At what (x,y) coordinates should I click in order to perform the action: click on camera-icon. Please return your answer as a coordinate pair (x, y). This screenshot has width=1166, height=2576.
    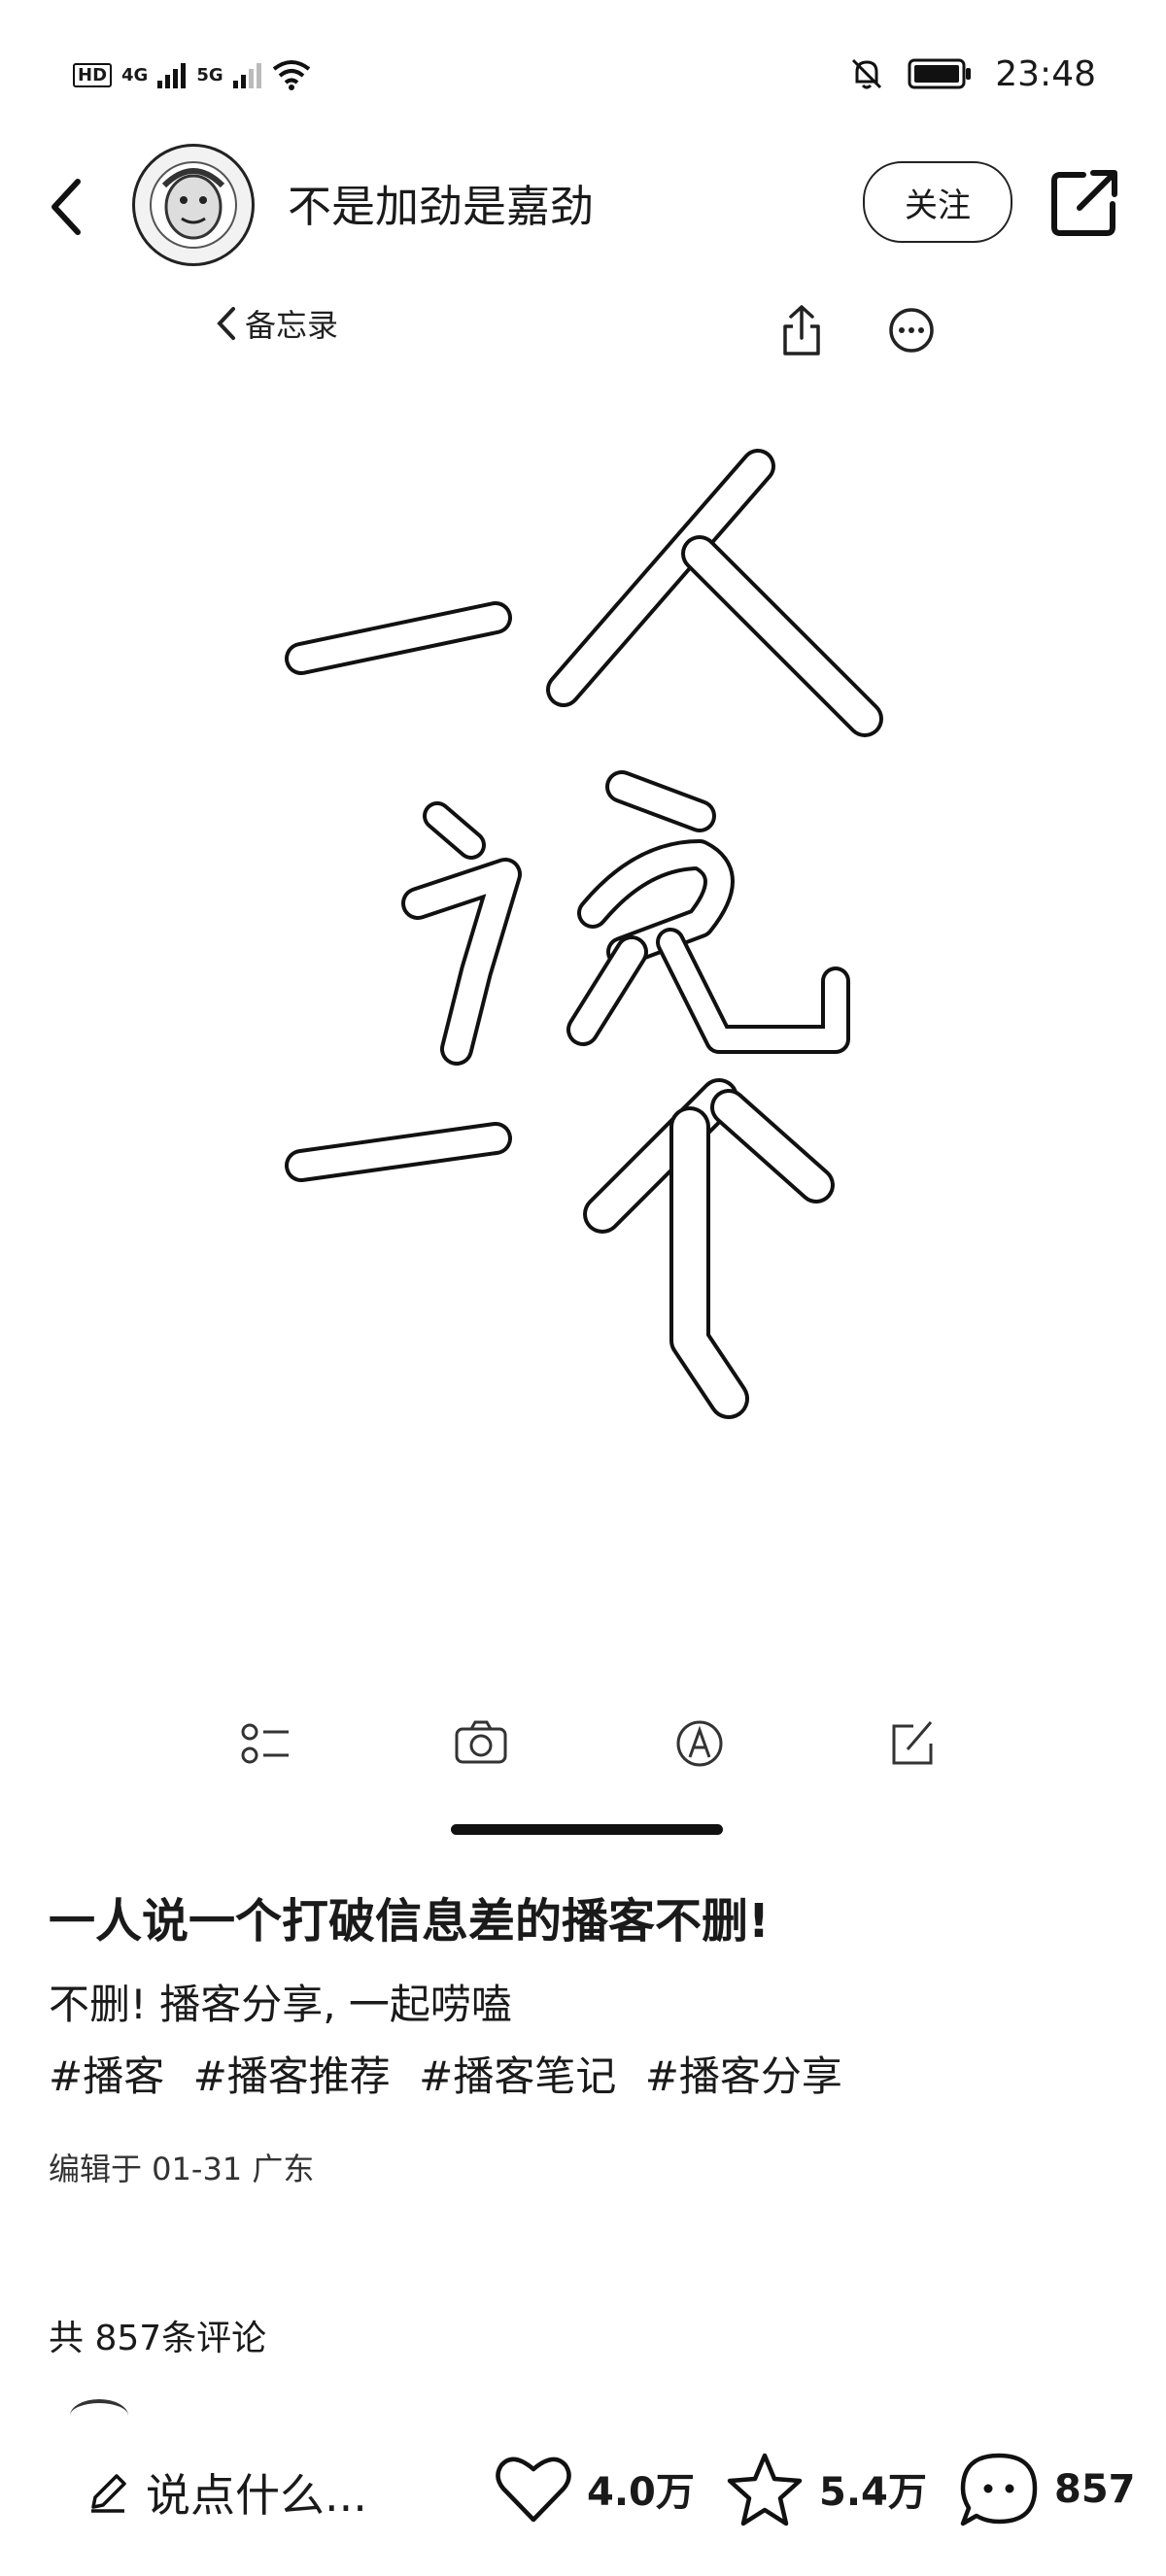
    Looking at the image, I should click on (481, 1743).